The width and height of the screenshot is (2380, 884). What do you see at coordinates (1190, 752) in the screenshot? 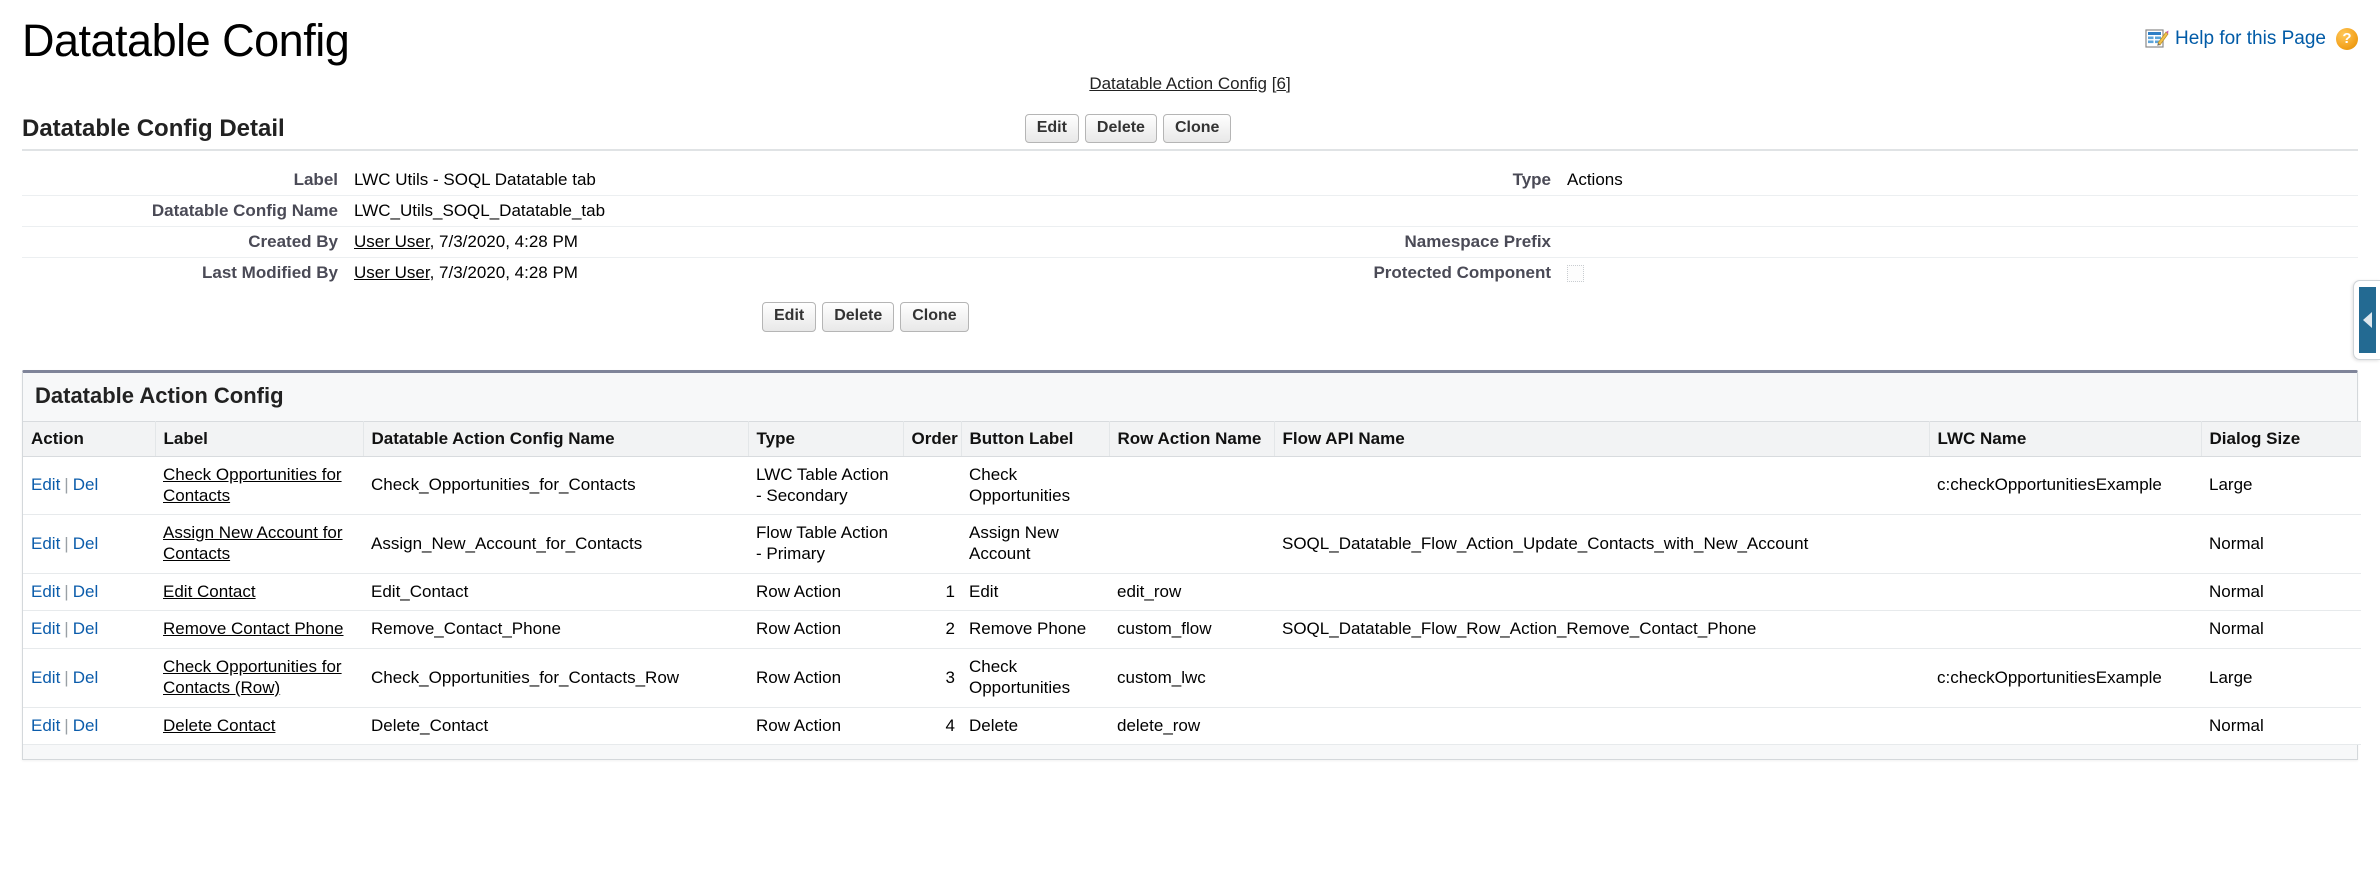
I see `related-list-footer` at bounding box center [1190, 752].